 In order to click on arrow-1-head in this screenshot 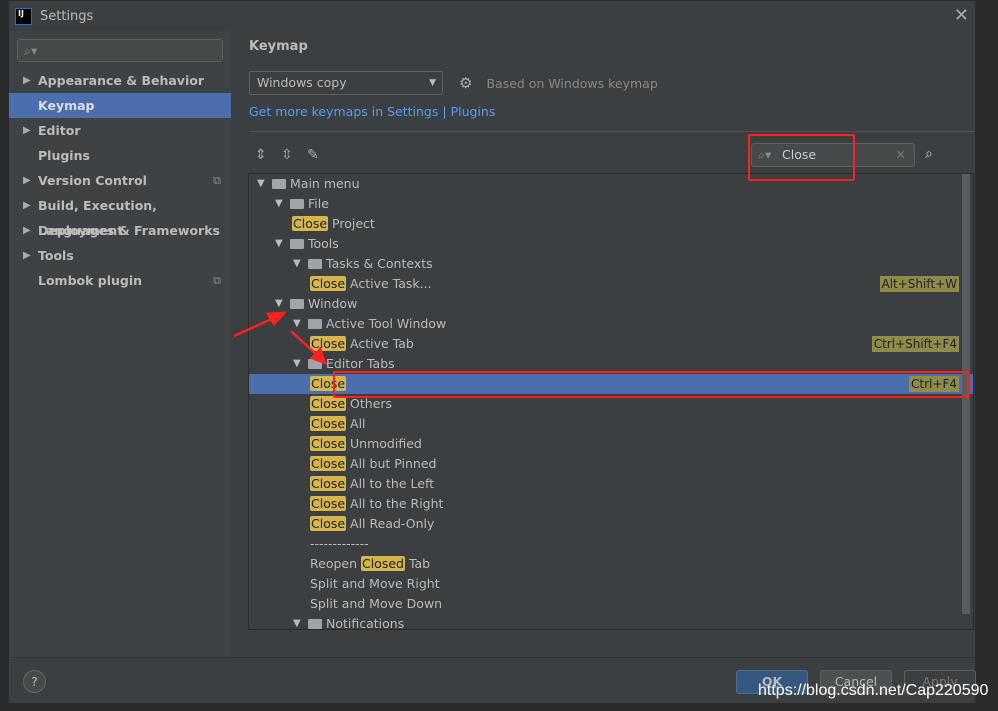, I will do `click(276, 319)`.